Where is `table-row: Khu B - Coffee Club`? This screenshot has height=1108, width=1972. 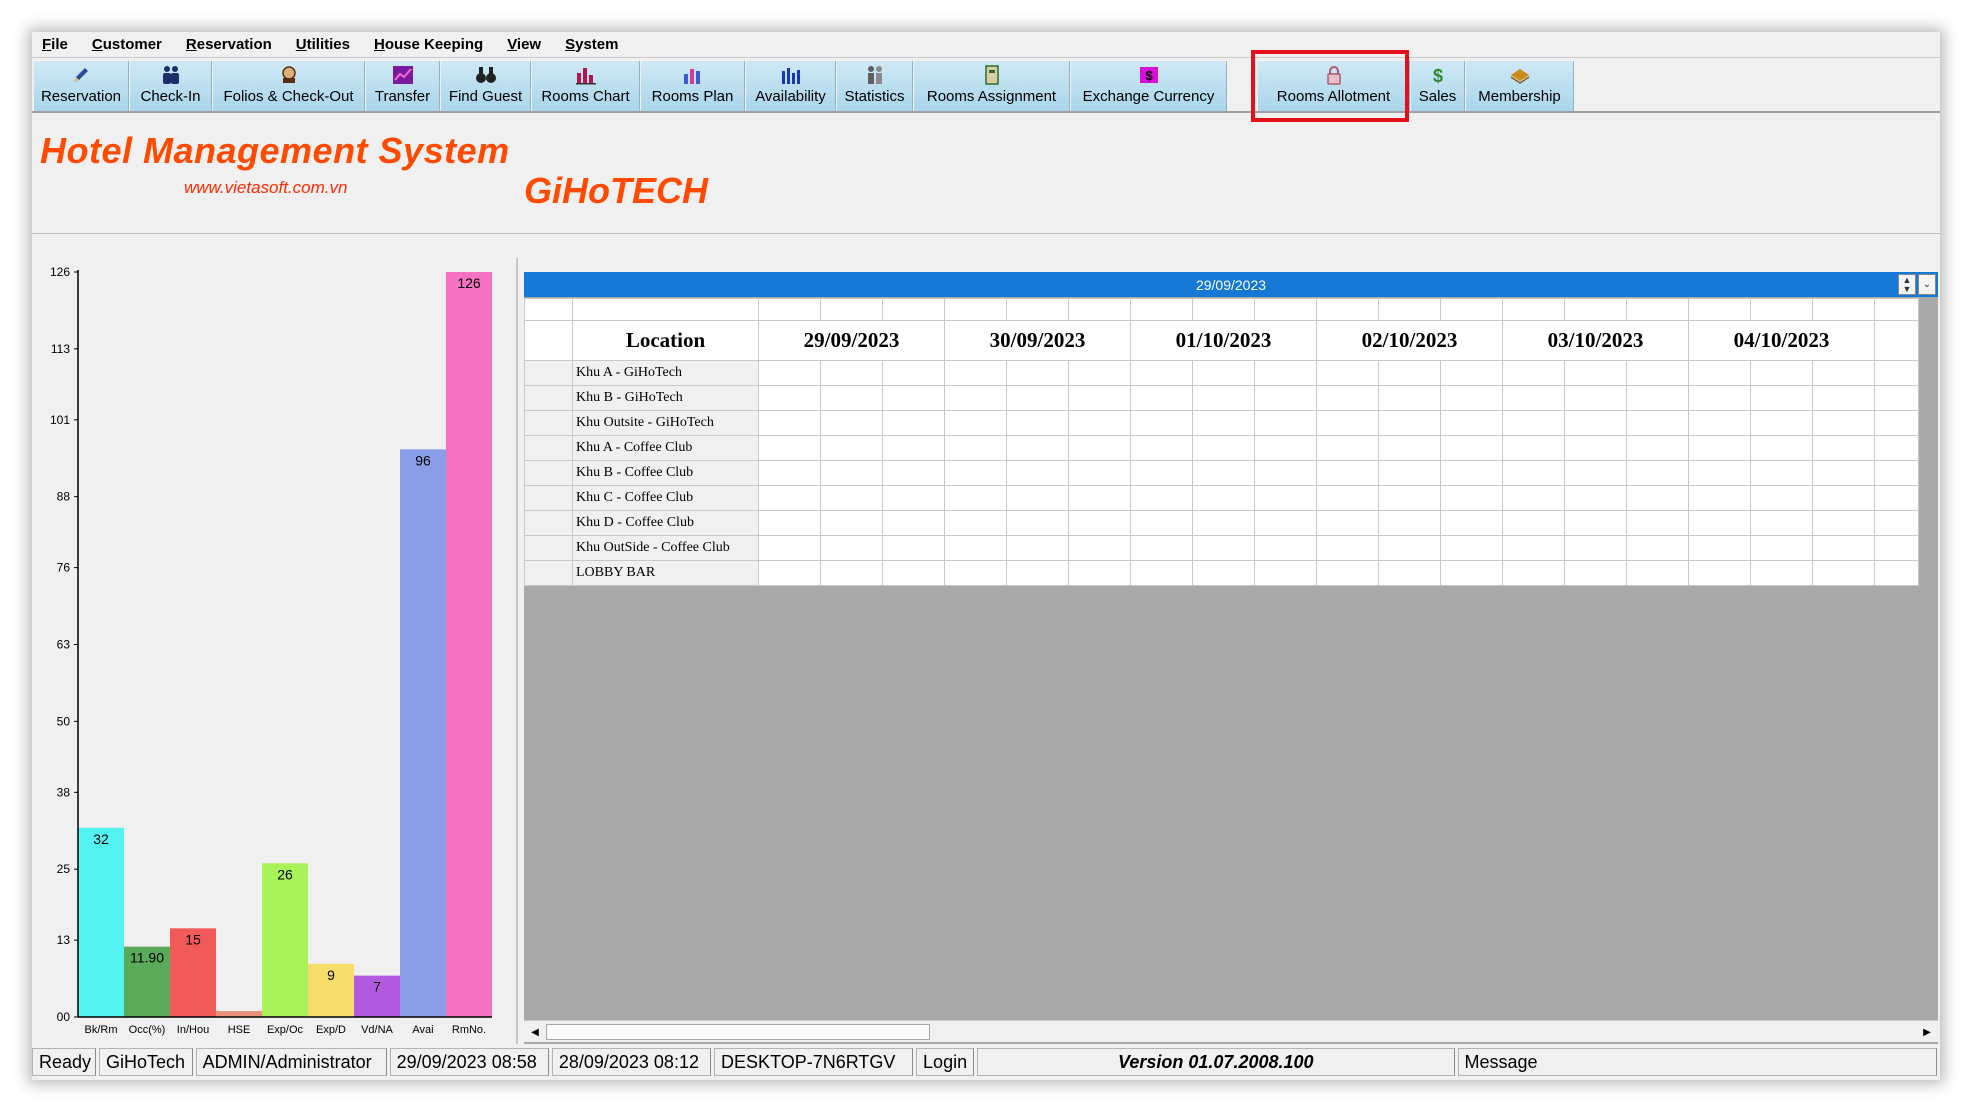
table-row: Khu B - Coffee Club is located at coordinates (1221, 473).